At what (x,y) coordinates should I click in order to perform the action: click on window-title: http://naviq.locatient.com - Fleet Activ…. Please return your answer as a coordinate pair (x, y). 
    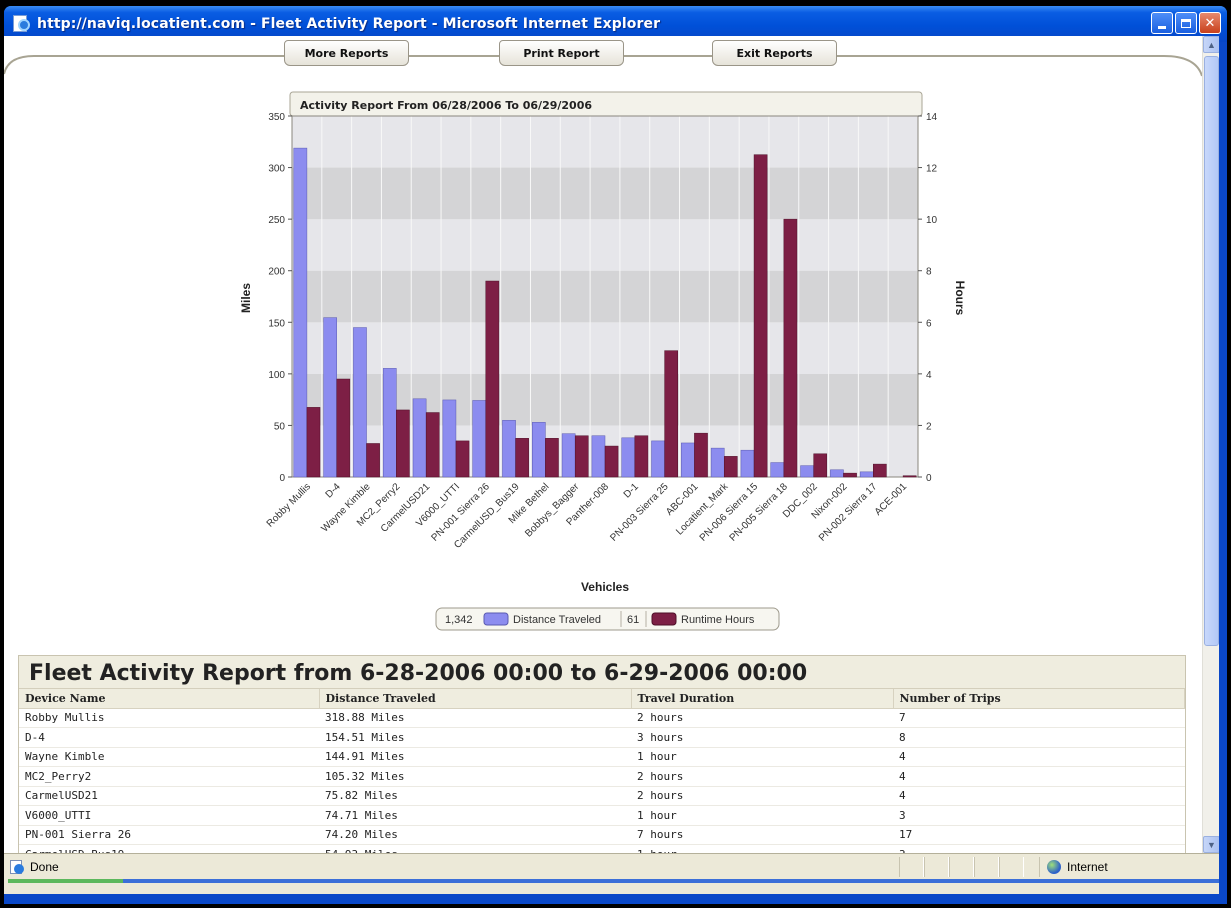
    Looking at the image, I should click on (349, 24).